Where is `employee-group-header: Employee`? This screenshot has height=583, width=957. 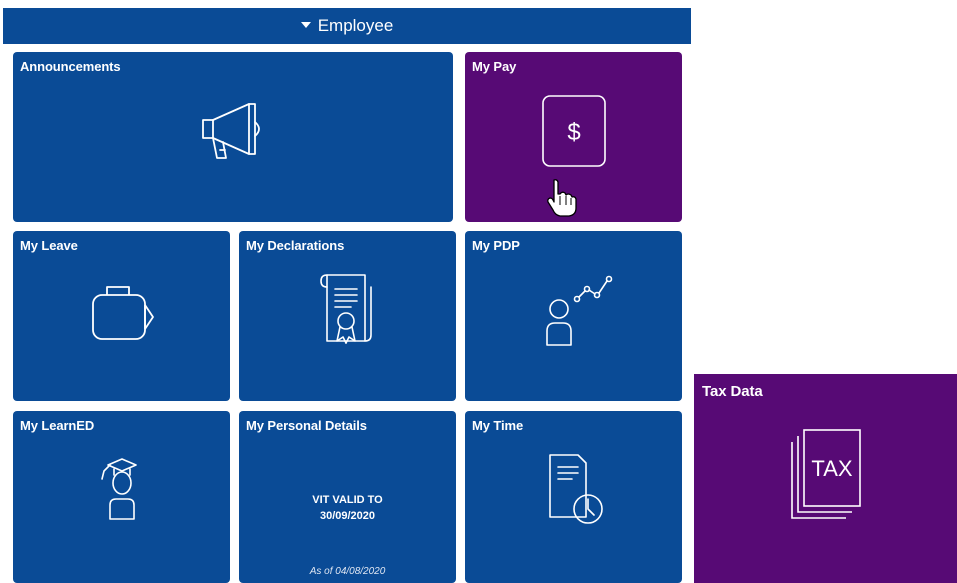 employee-group-header: Employee is located at coordinates (347, 26).